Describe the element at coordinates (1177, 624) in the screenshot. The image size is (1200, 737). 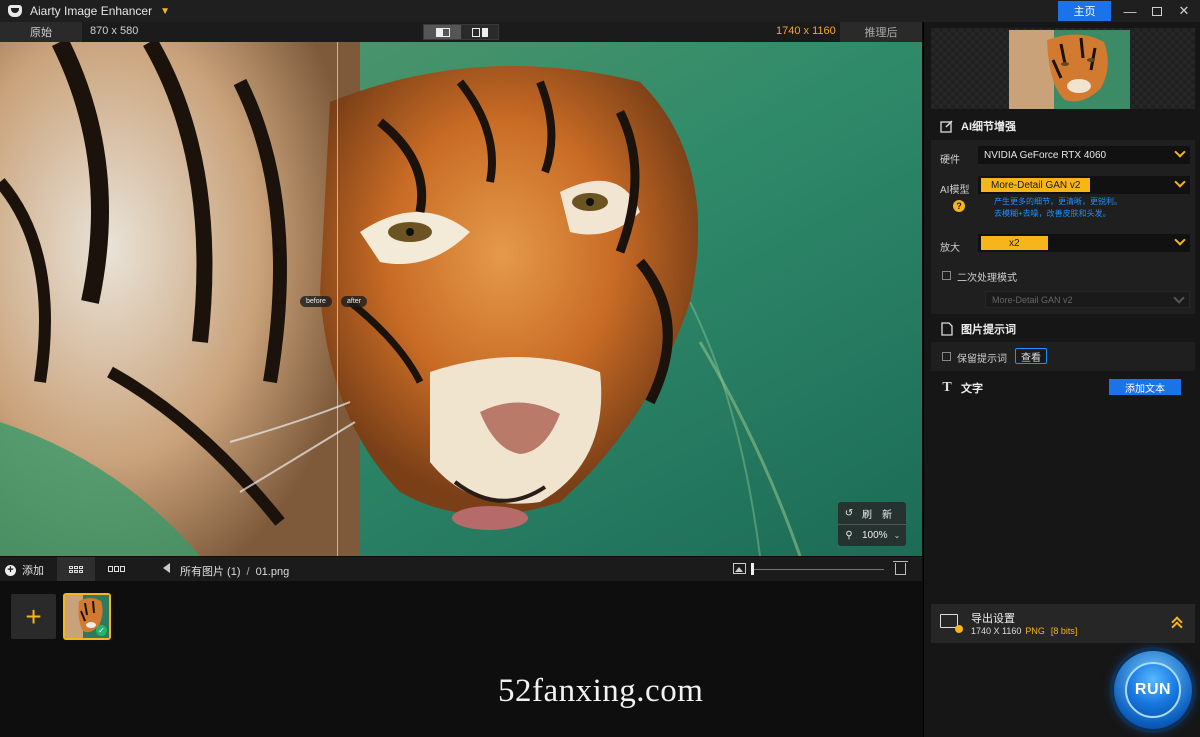
I see `expand-up-icon` at that location.